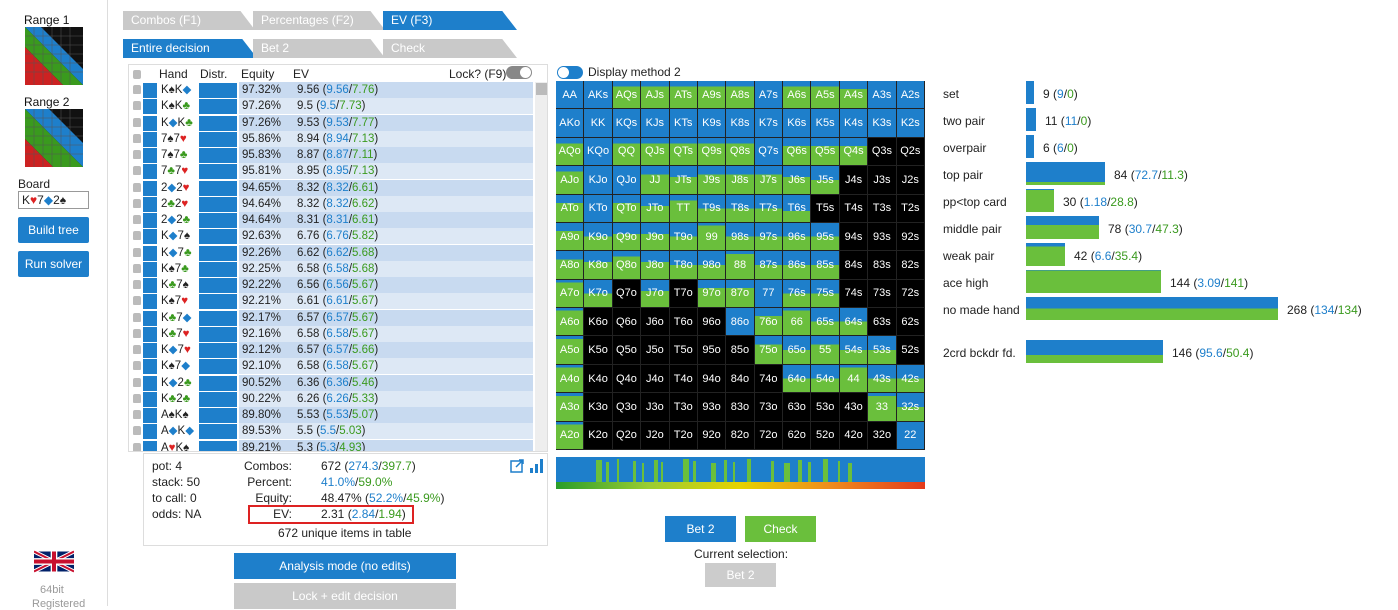  I want to click on hand-matrix-cell: A3s, so click(882, 95).